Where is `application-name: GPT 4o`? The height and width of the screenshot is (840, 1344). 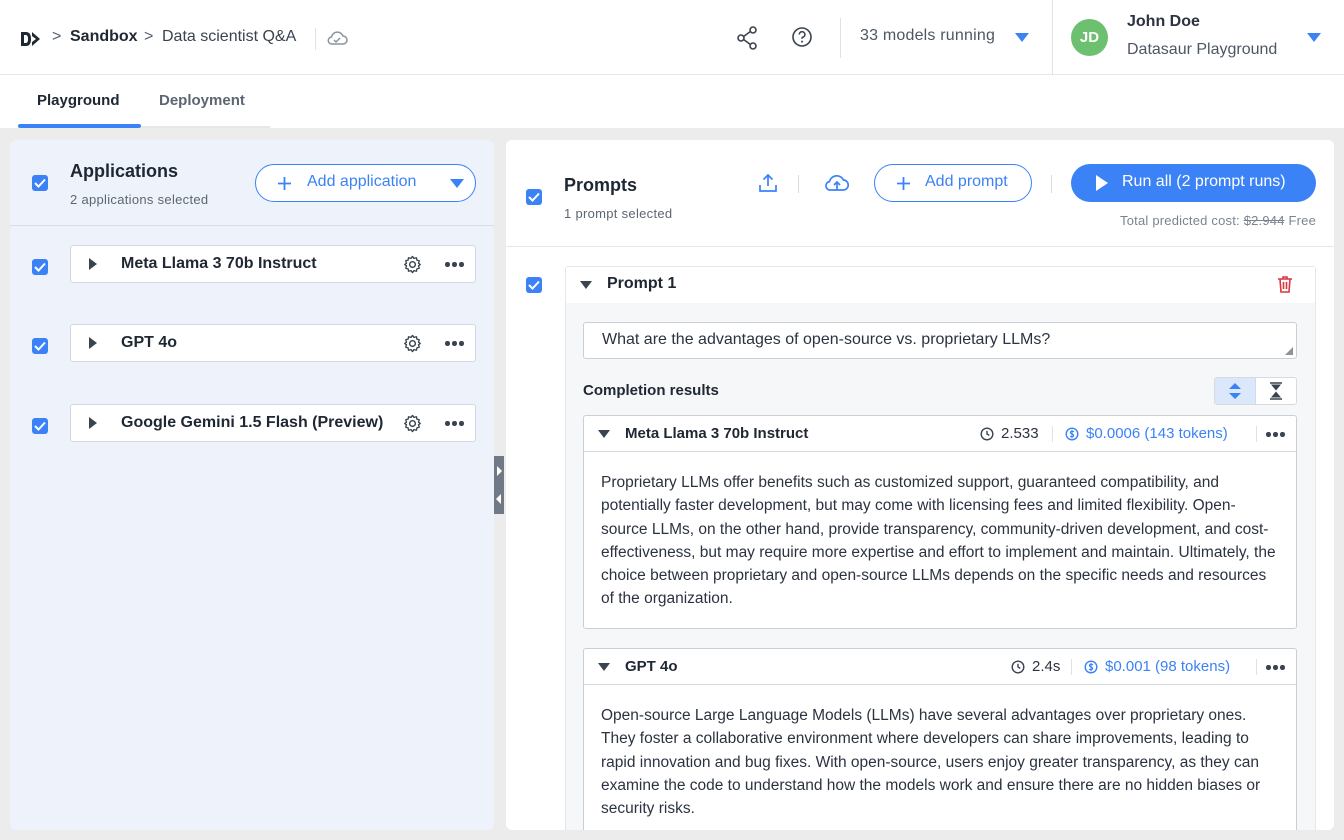
application-name: GPT 4o is located at coordinates (149, 342).